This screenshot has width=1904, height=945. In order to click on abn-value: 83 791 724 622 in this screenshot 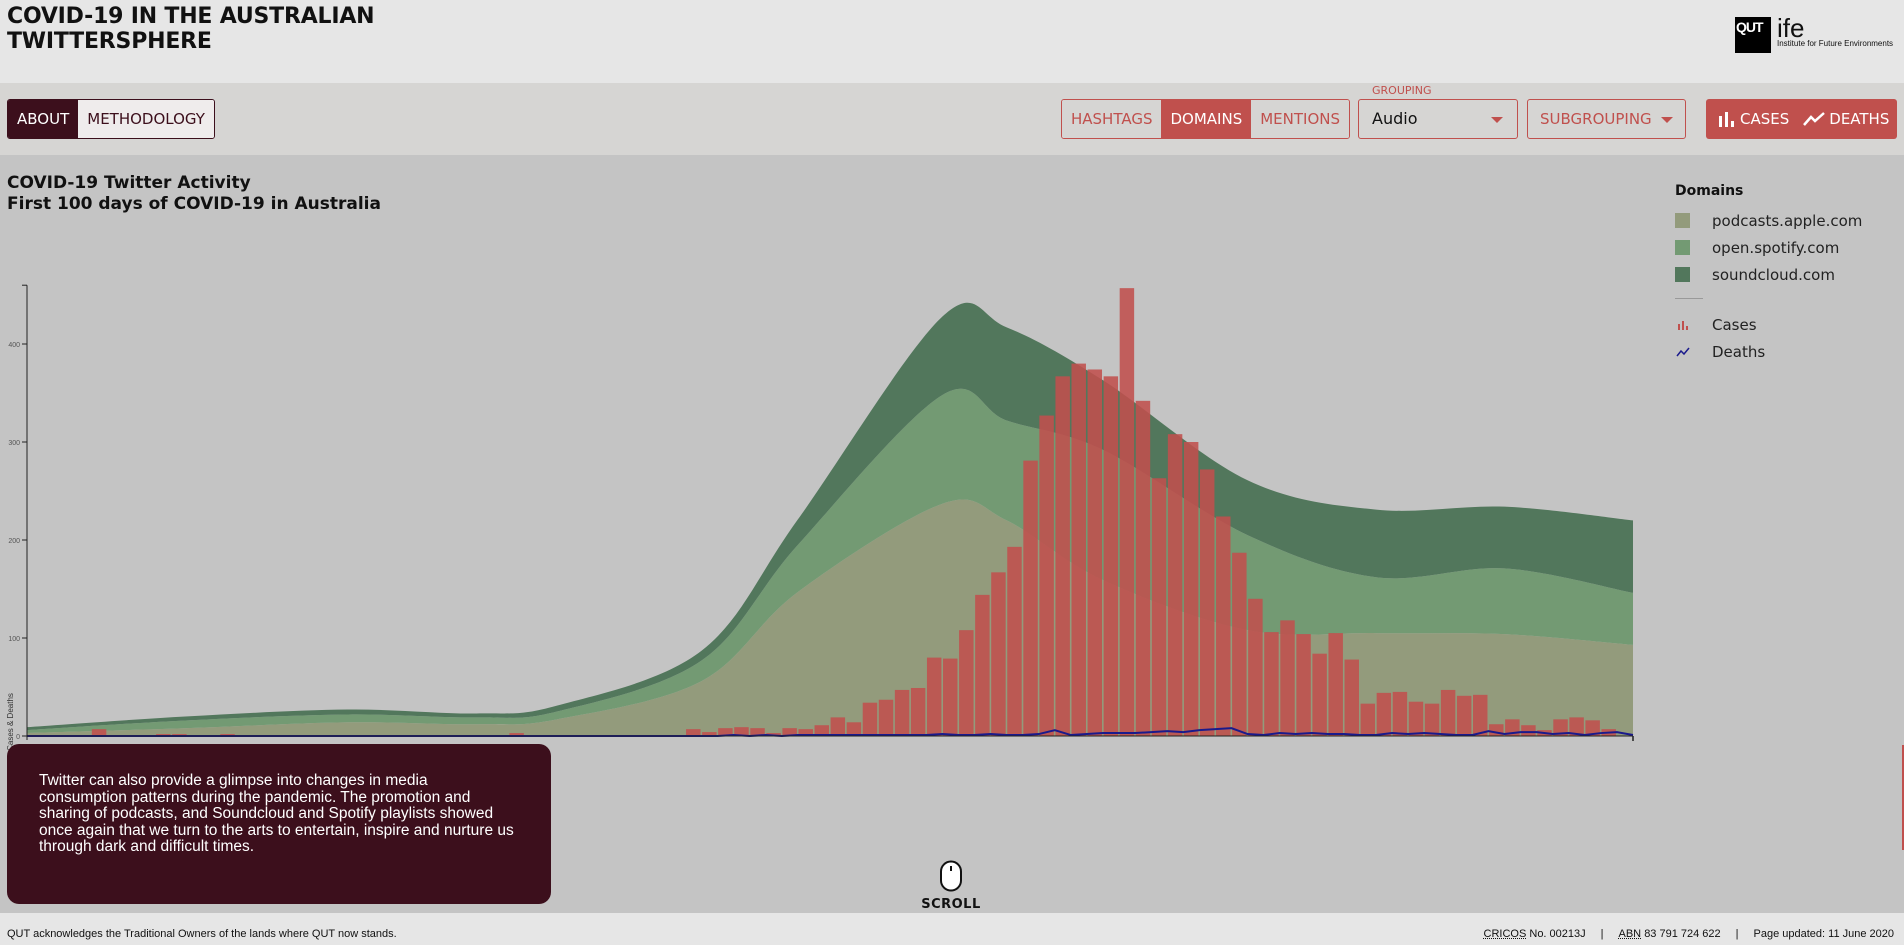, I will do `click(1682, 934)`.